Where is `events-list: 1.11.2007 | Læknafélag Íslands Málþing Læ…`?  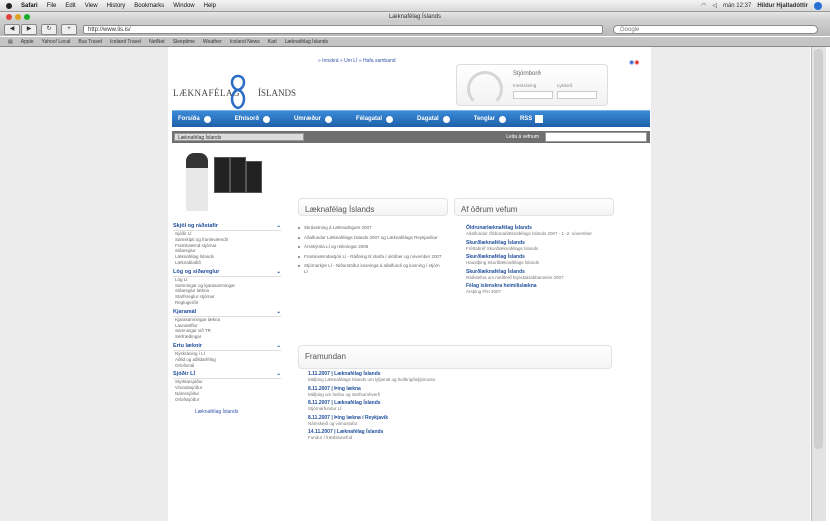
events-list: 1.11.2007 | Læknafélag Íslands Málþing Læ… is located at coordinates (388, 407).